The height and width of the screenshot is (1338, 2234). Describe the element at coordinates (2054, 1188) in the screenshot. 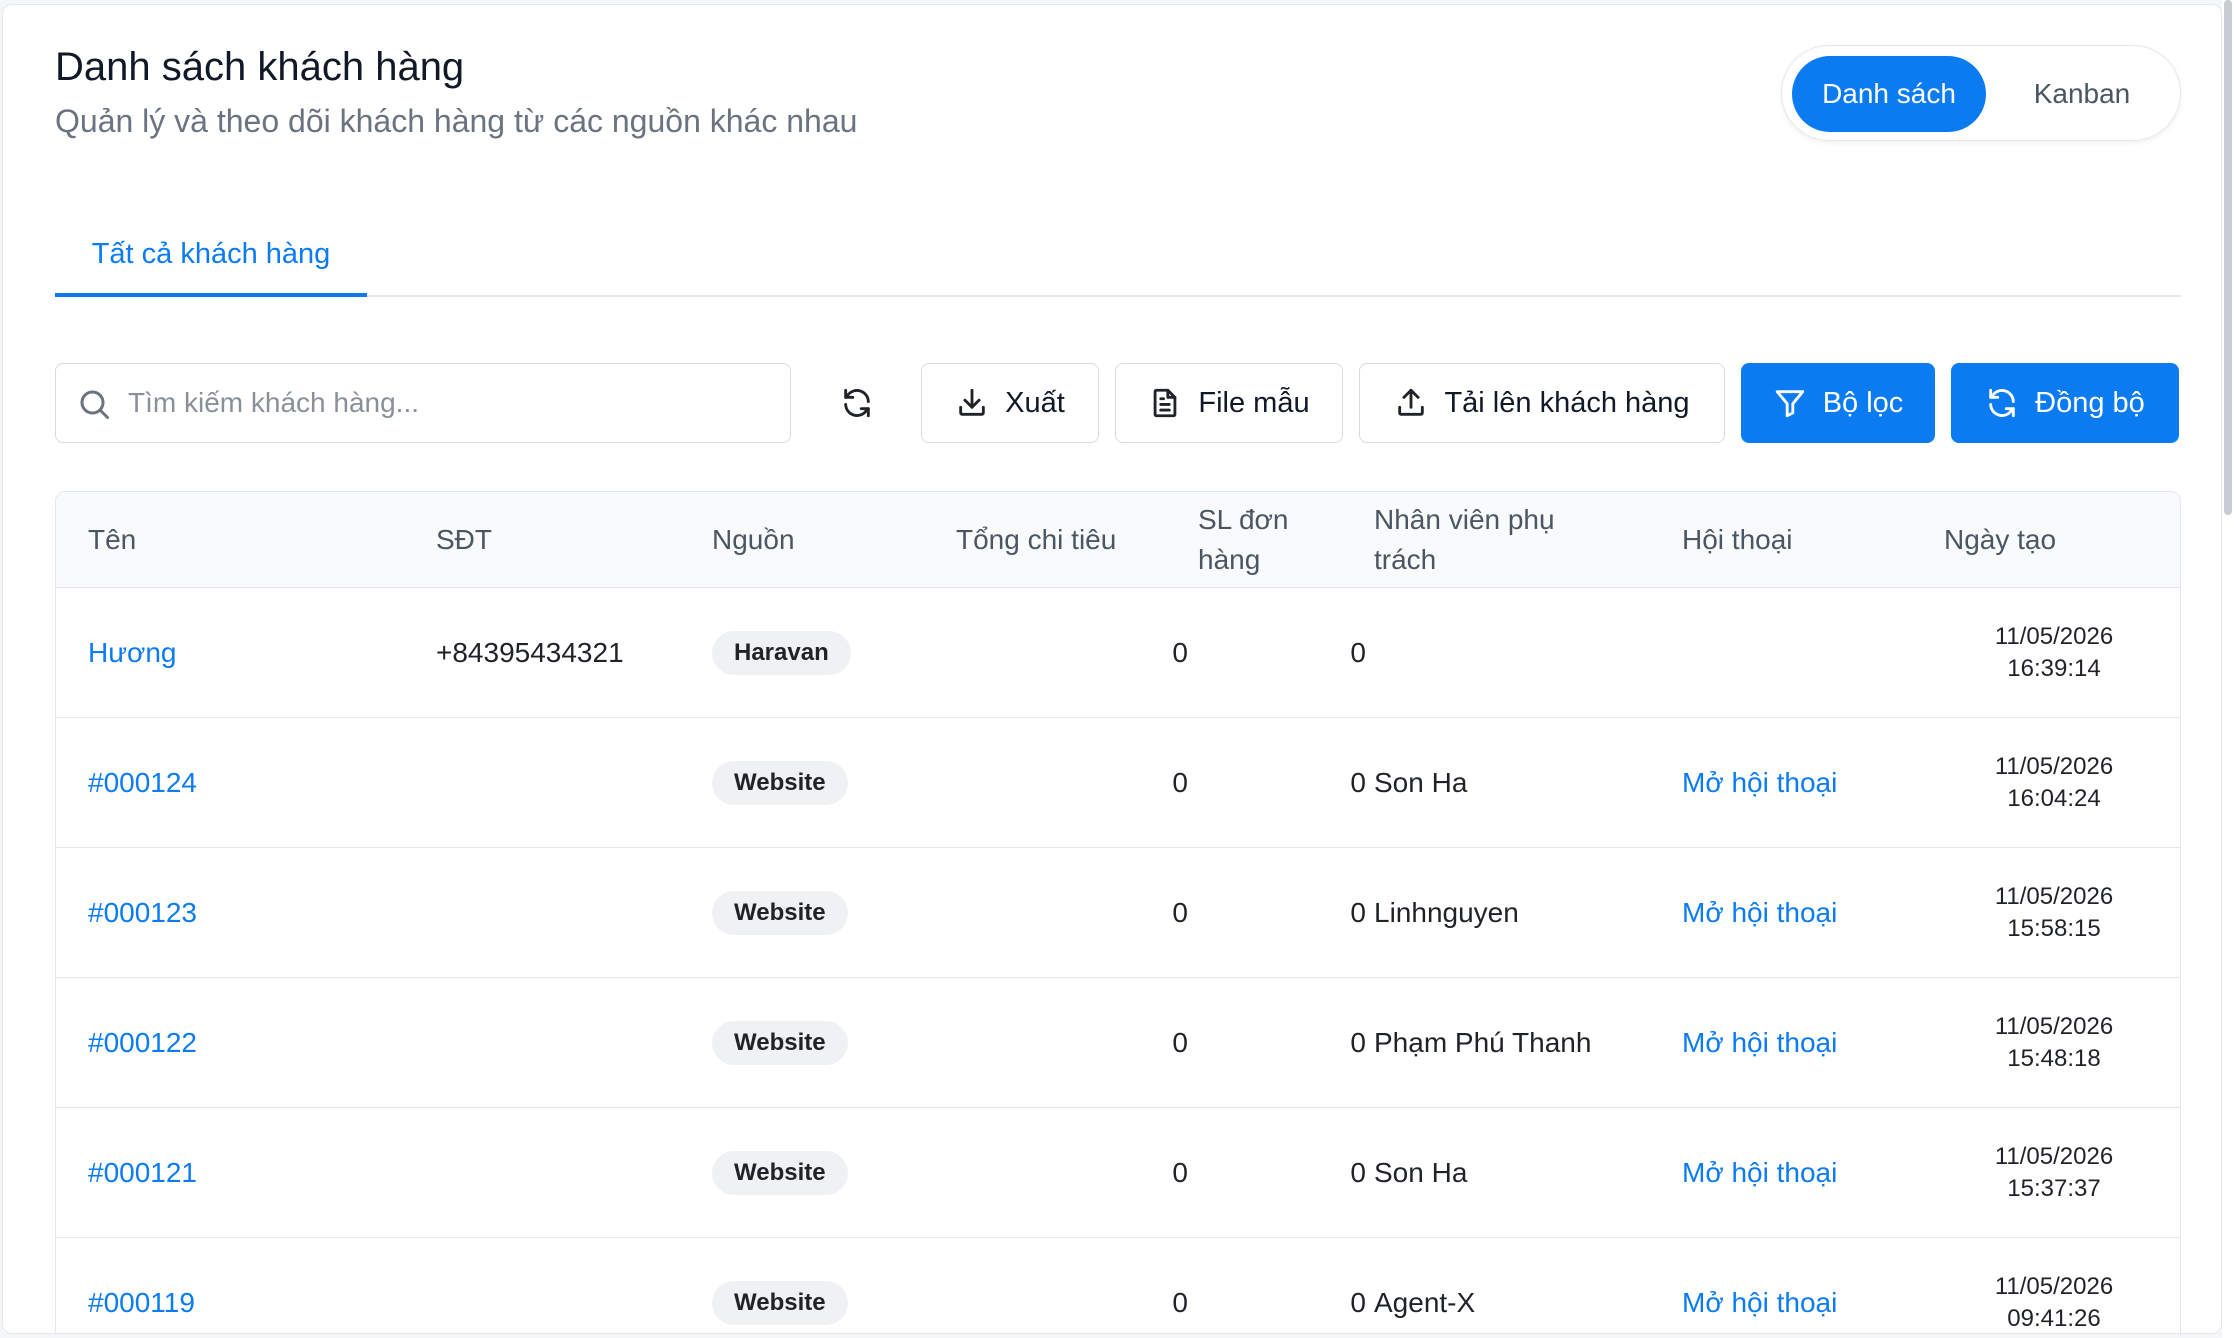

I see `created-time: 15:37:37` at that location.